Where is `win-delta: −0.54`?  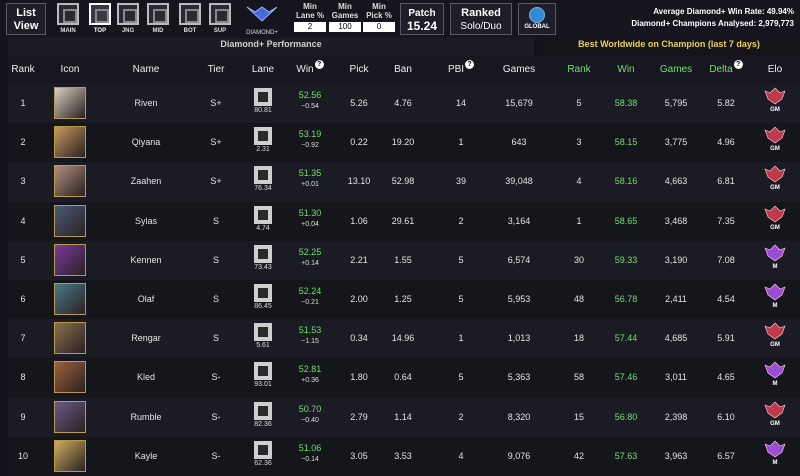
win-delta: −0.54 is located at coordinates (310, 106).